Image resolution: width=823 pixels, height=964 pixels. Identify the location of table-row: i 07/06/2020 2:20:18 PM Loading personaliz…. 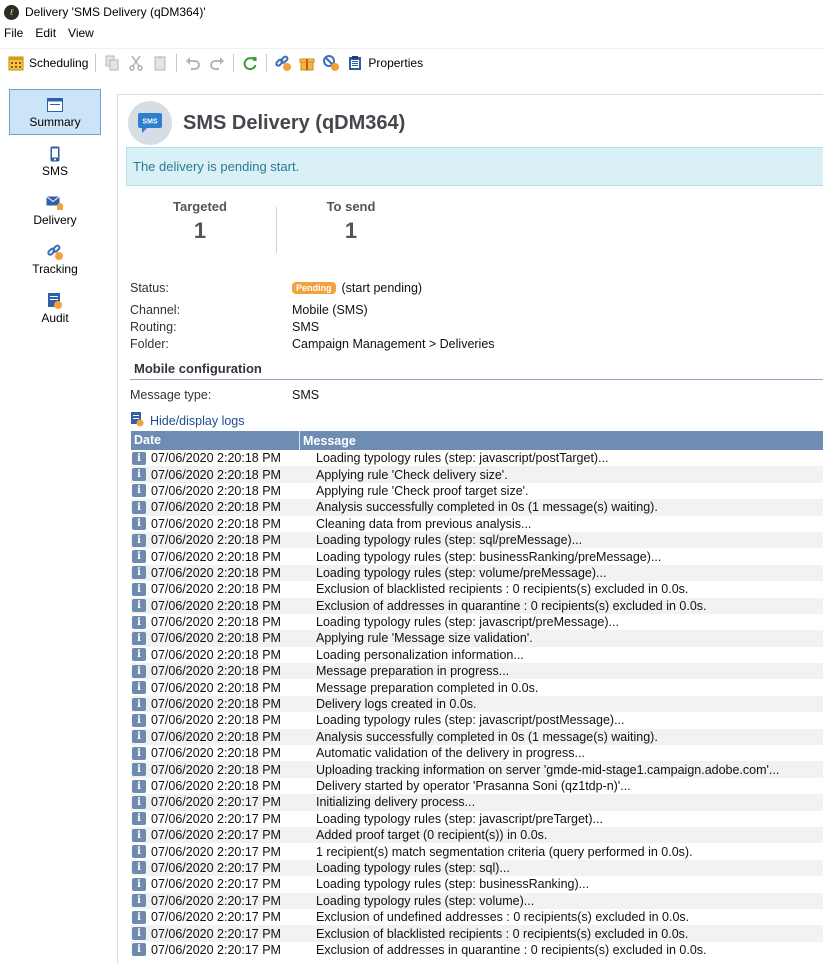
(477, 655).